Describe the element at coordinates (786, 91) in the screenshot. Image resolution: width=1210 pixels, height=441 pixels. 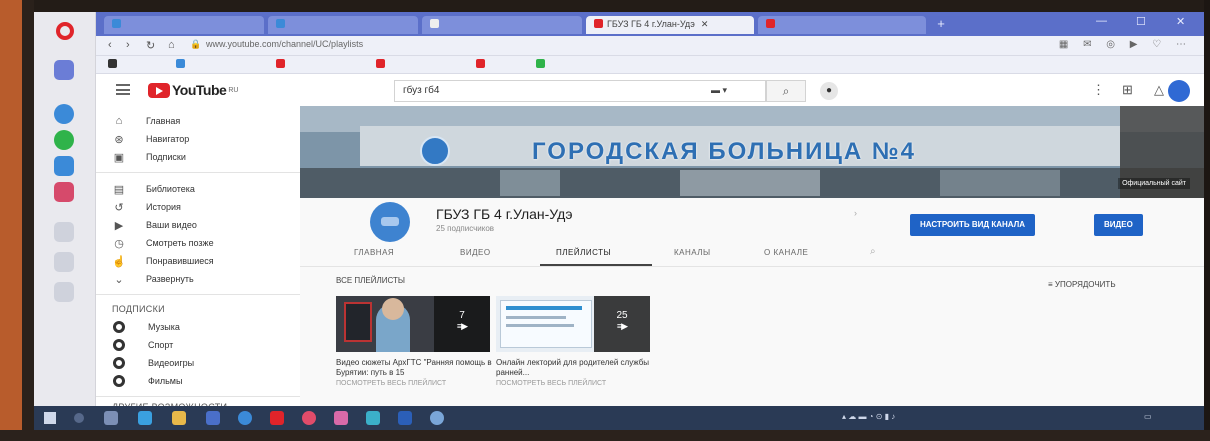
I see `search-button: ⌕` at that location.